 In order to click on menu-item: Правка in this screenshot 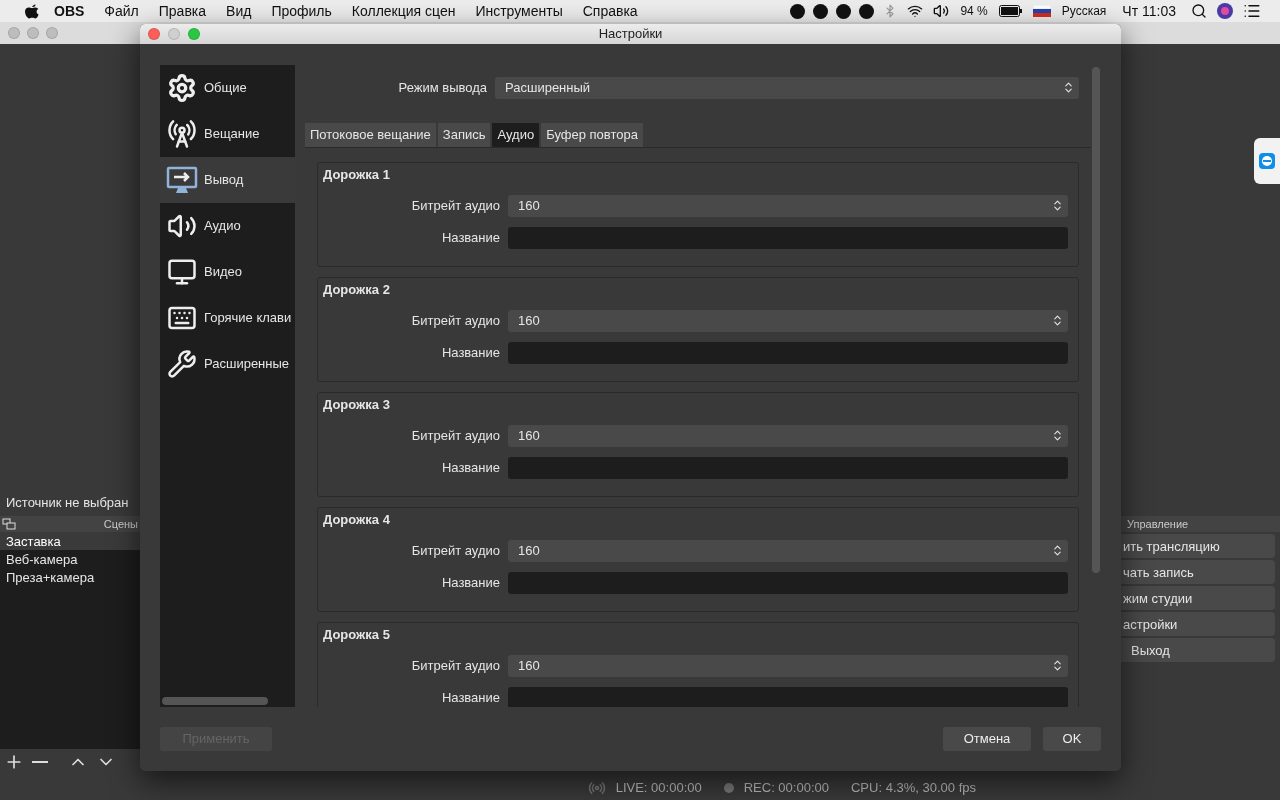, I will do `click(182, 11)`.